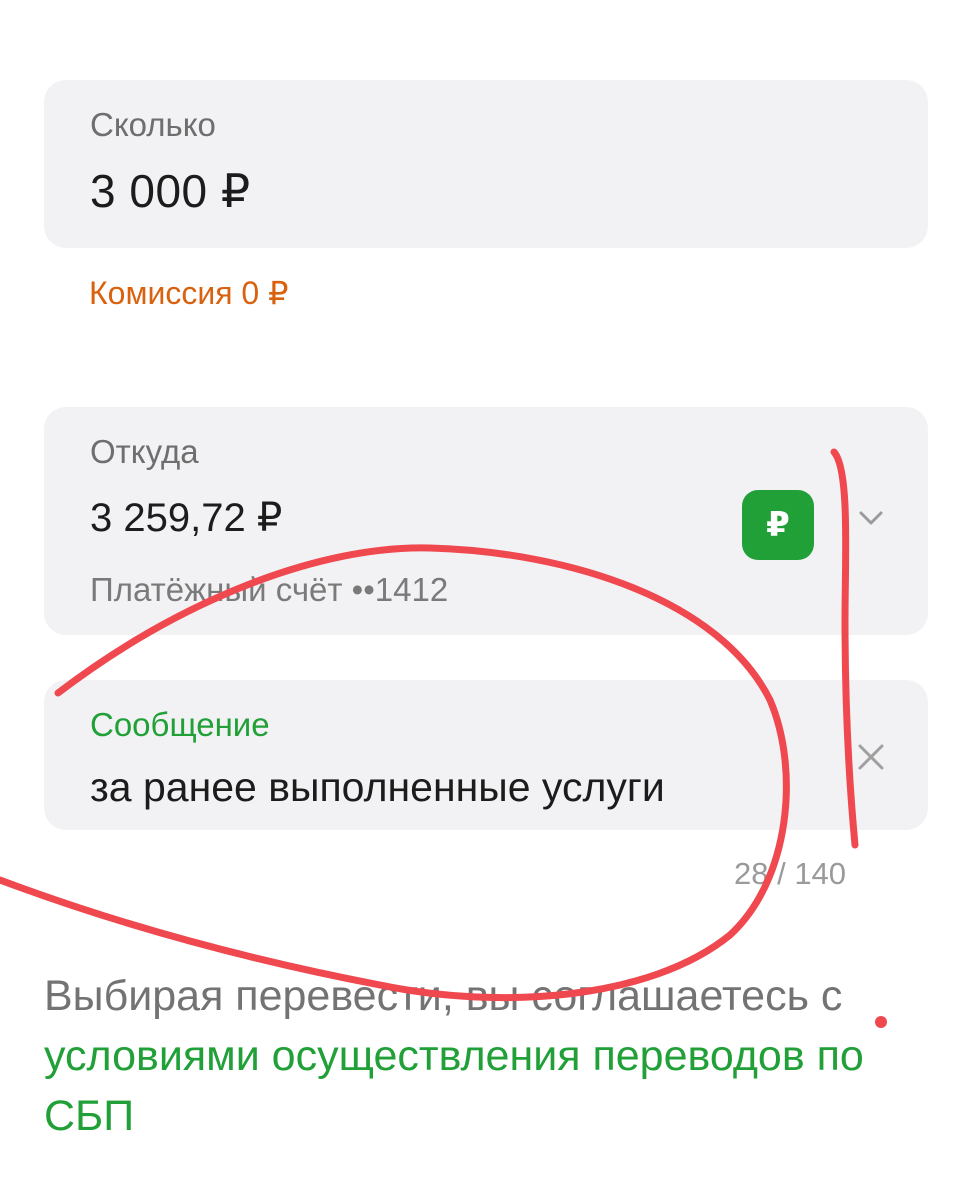  Describe the element at coordinates (790, 873) in the screenshot. I see `character-counter: 28 / 140` at that location.